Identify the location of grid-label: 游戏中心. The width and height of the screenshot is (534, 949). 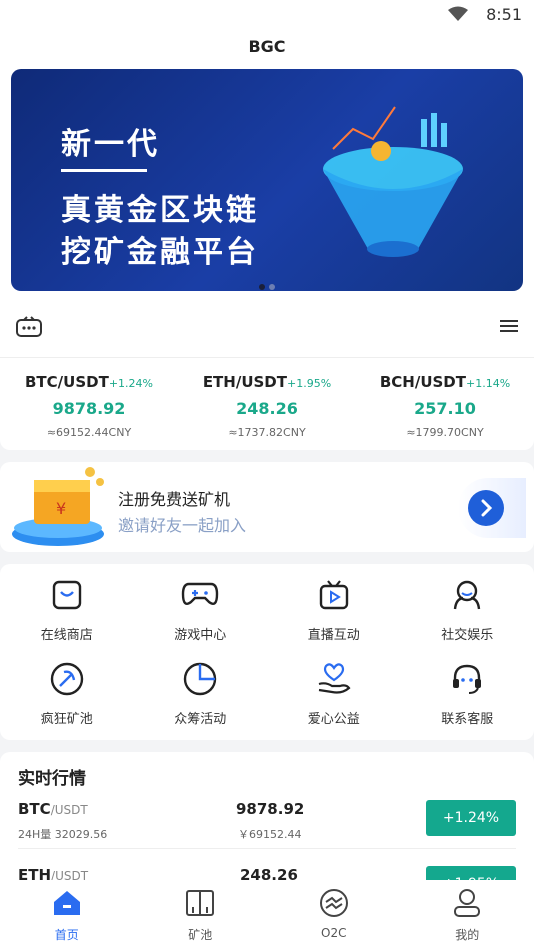
(200, 635).